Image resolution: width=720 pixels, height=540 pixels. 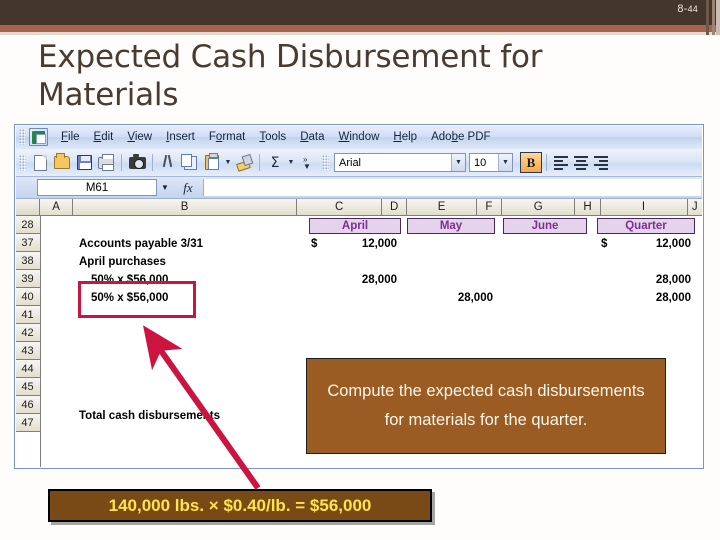 What do you see at coordinates (57, 207) in the screenshot?
I see `column-header-a: A` at bounding box center [57, 207].